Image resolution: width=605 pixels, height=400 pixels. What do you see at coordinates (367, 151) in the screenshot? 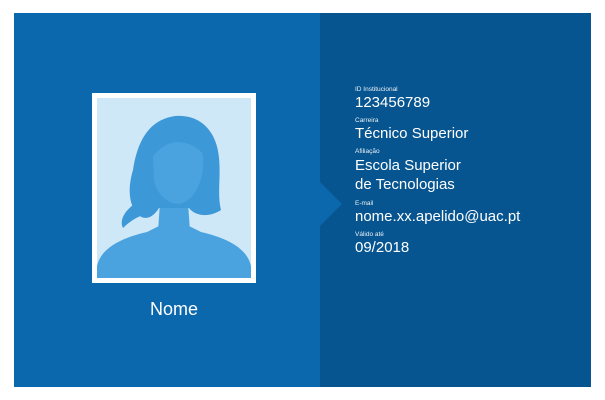
I see `affiliation-label: Afiliação` at bounding box center [367, 151].